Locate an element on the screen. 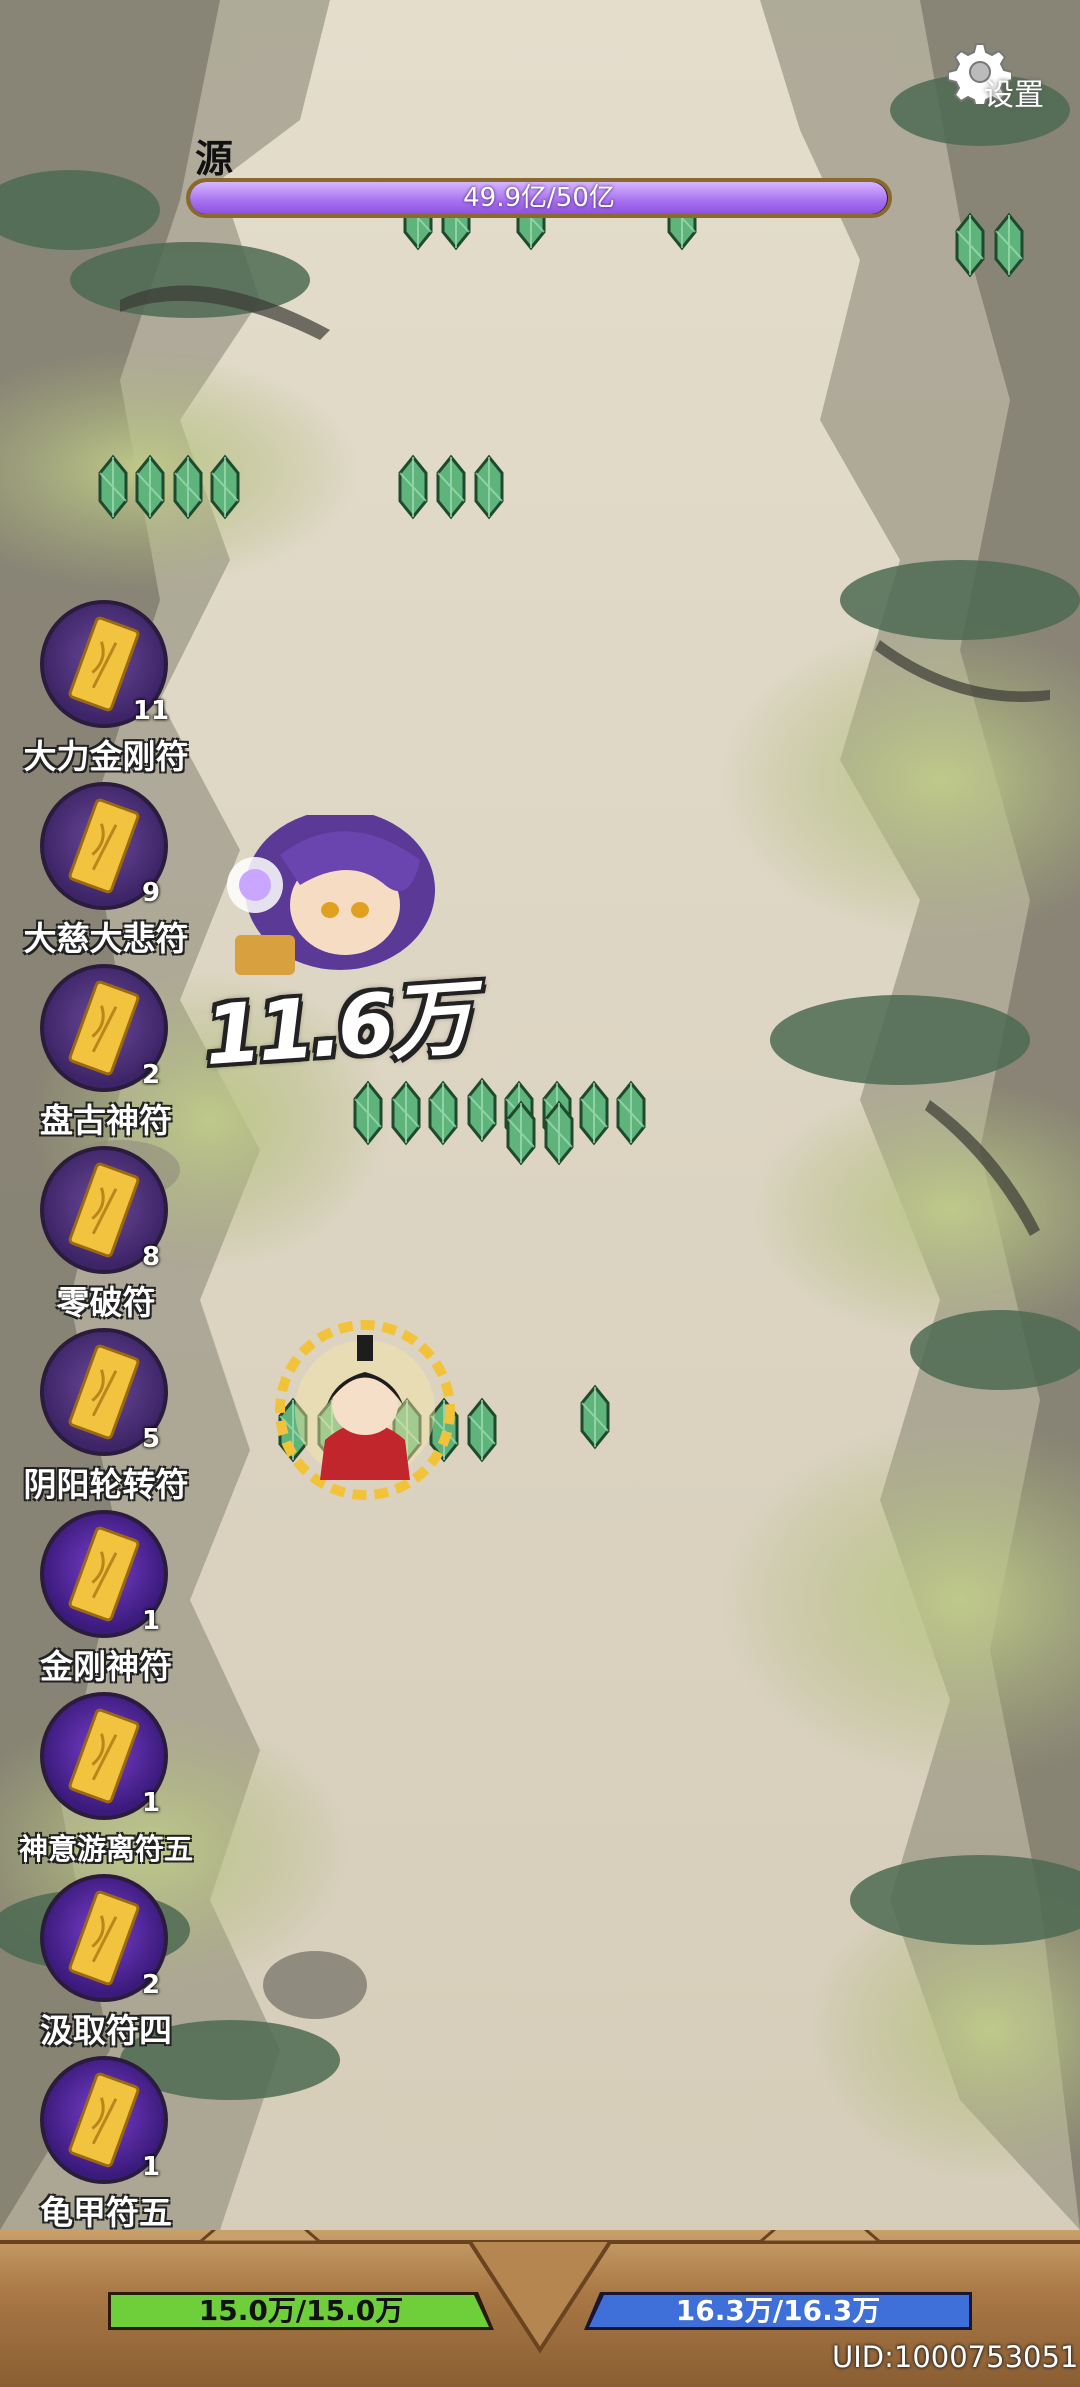  talisman-count: 11 is located at coordinates (151, 711).